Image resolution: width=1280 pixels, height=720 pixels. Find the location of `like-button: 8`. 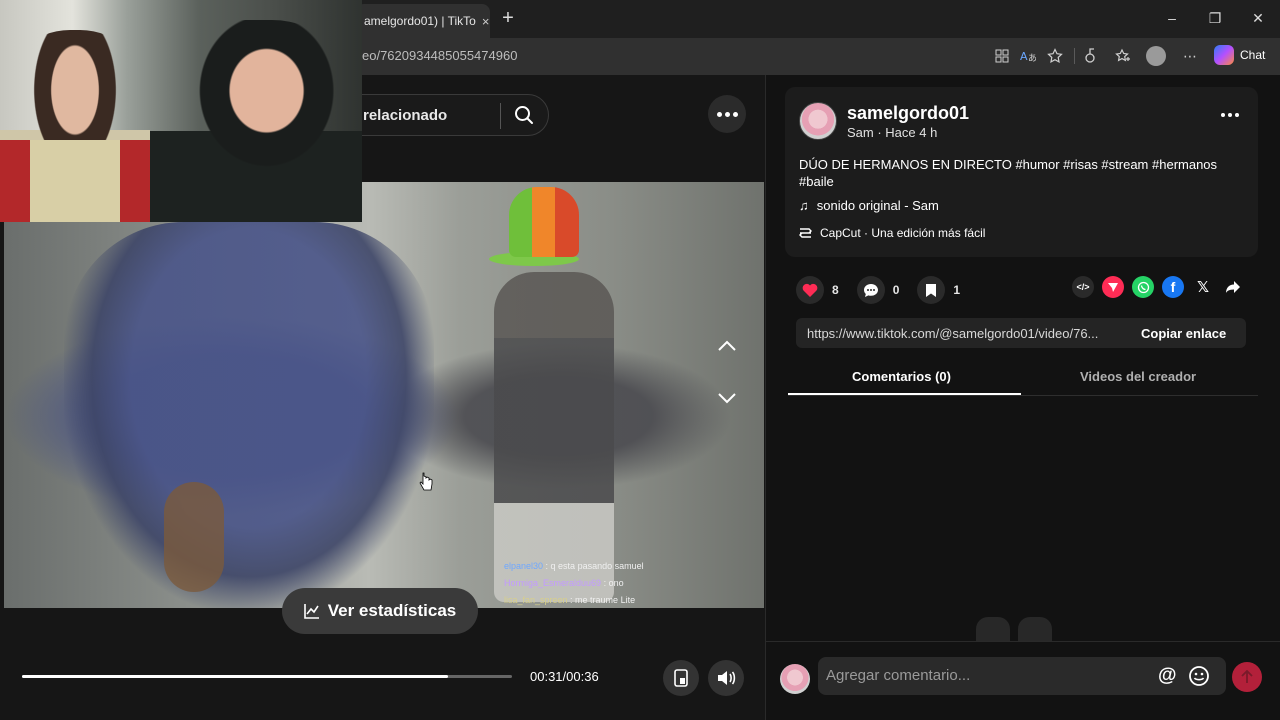

like-button: 8 is located at coordinates (817, 290).